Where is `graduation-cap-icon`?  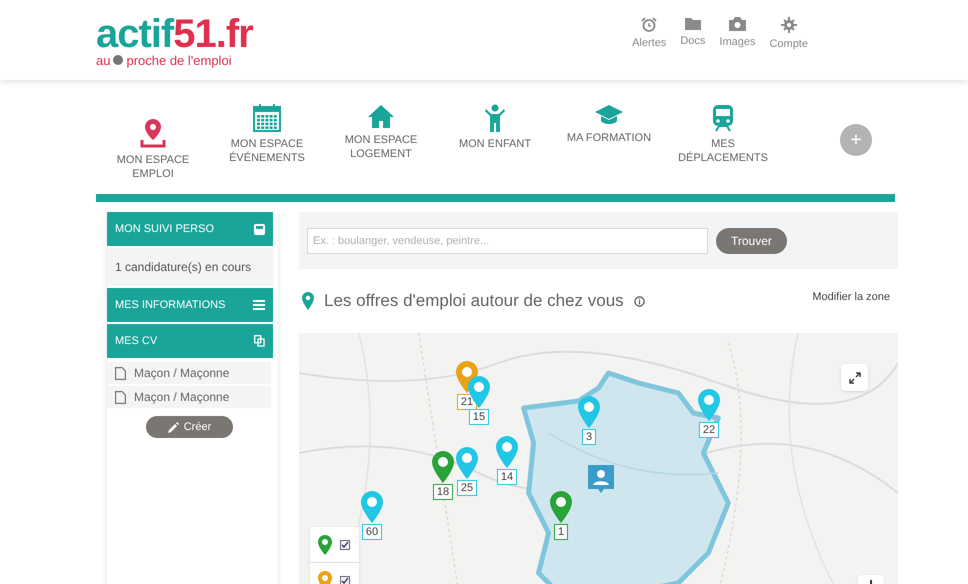
graduation-cap-icon is located at coordinates (609, 115).